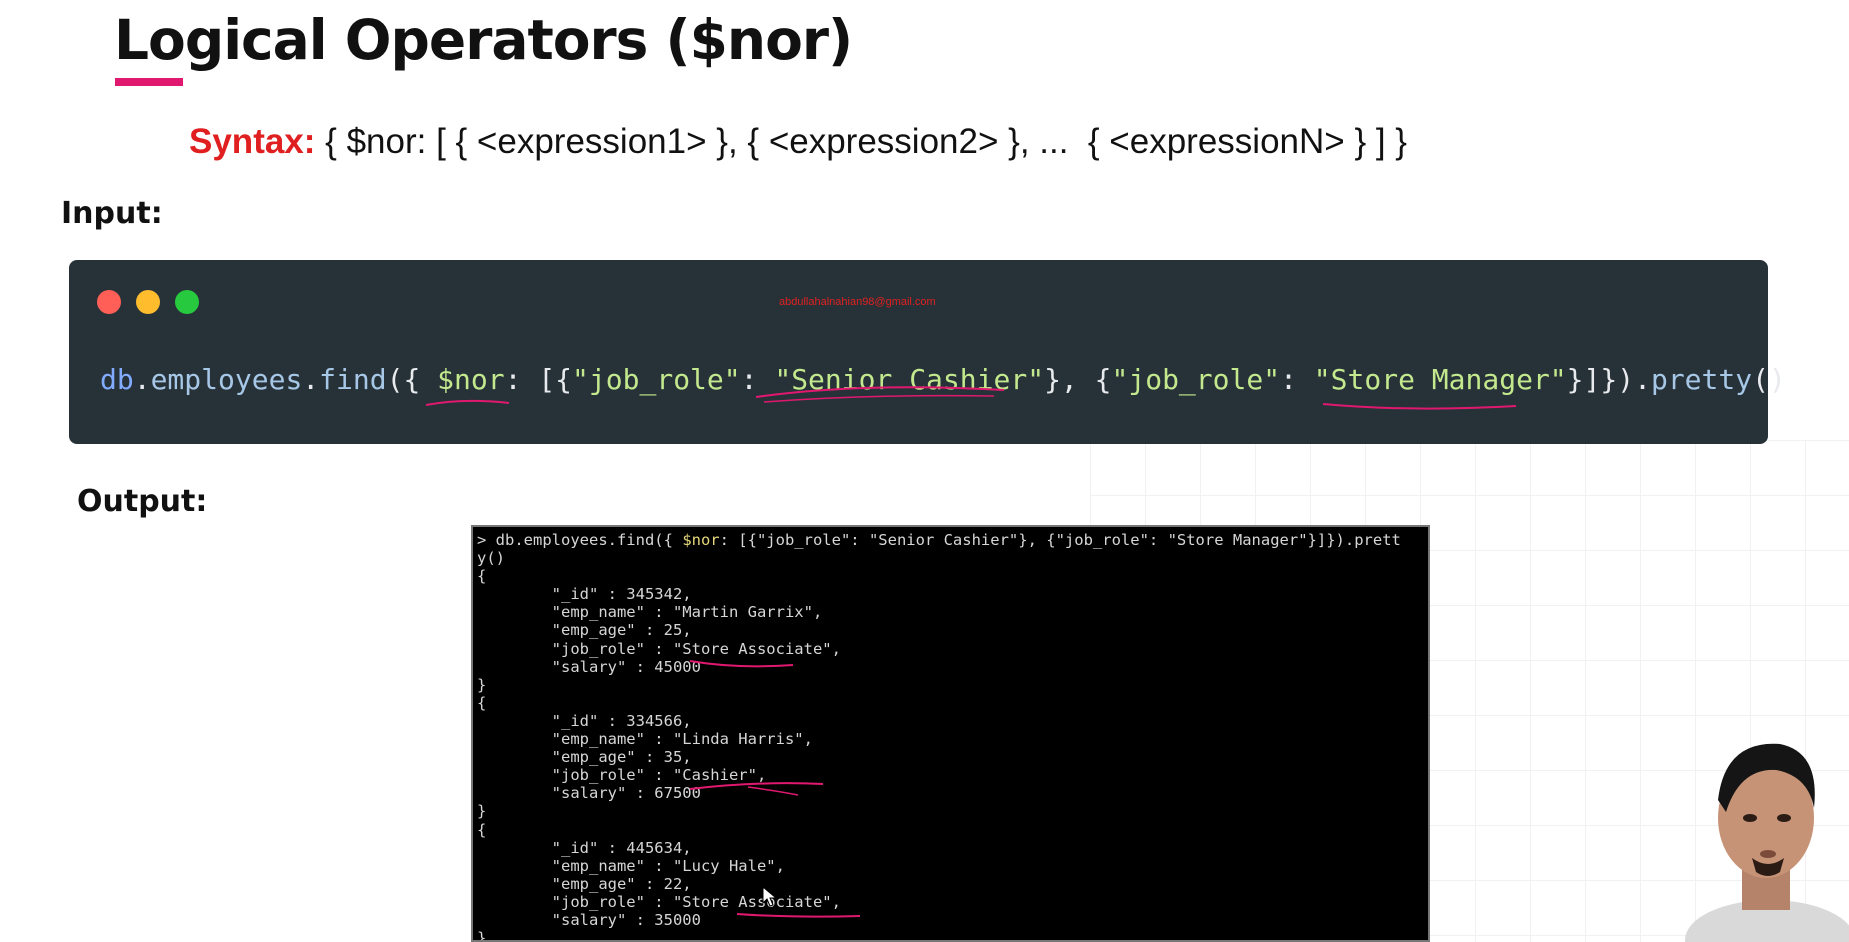 The height and width of the screenshot is (942, 1849). I want to click on mouse-cursor-icon, so click(770, 896).